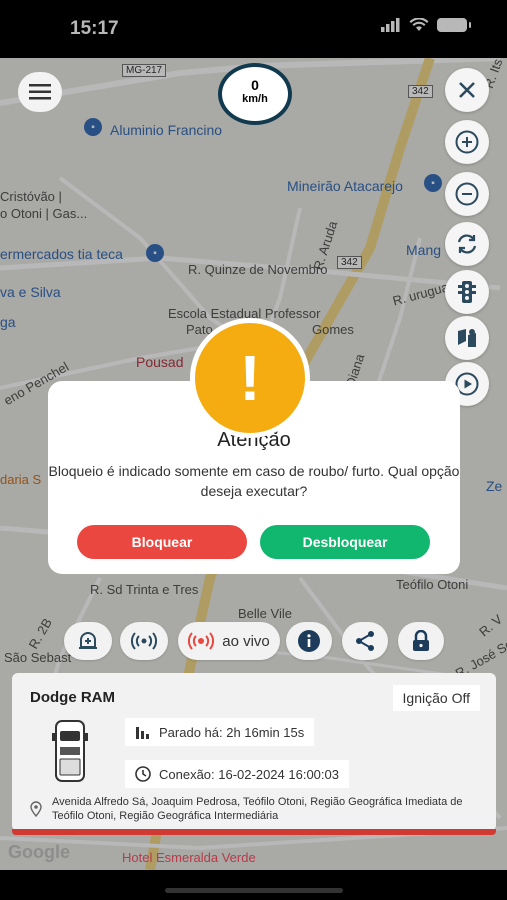 This screenshot has height=900, width=507. What do you see at coordinates (142, 733) in the screenshot?
I see `bar-chart-icon` at bounding box center [142, 733].